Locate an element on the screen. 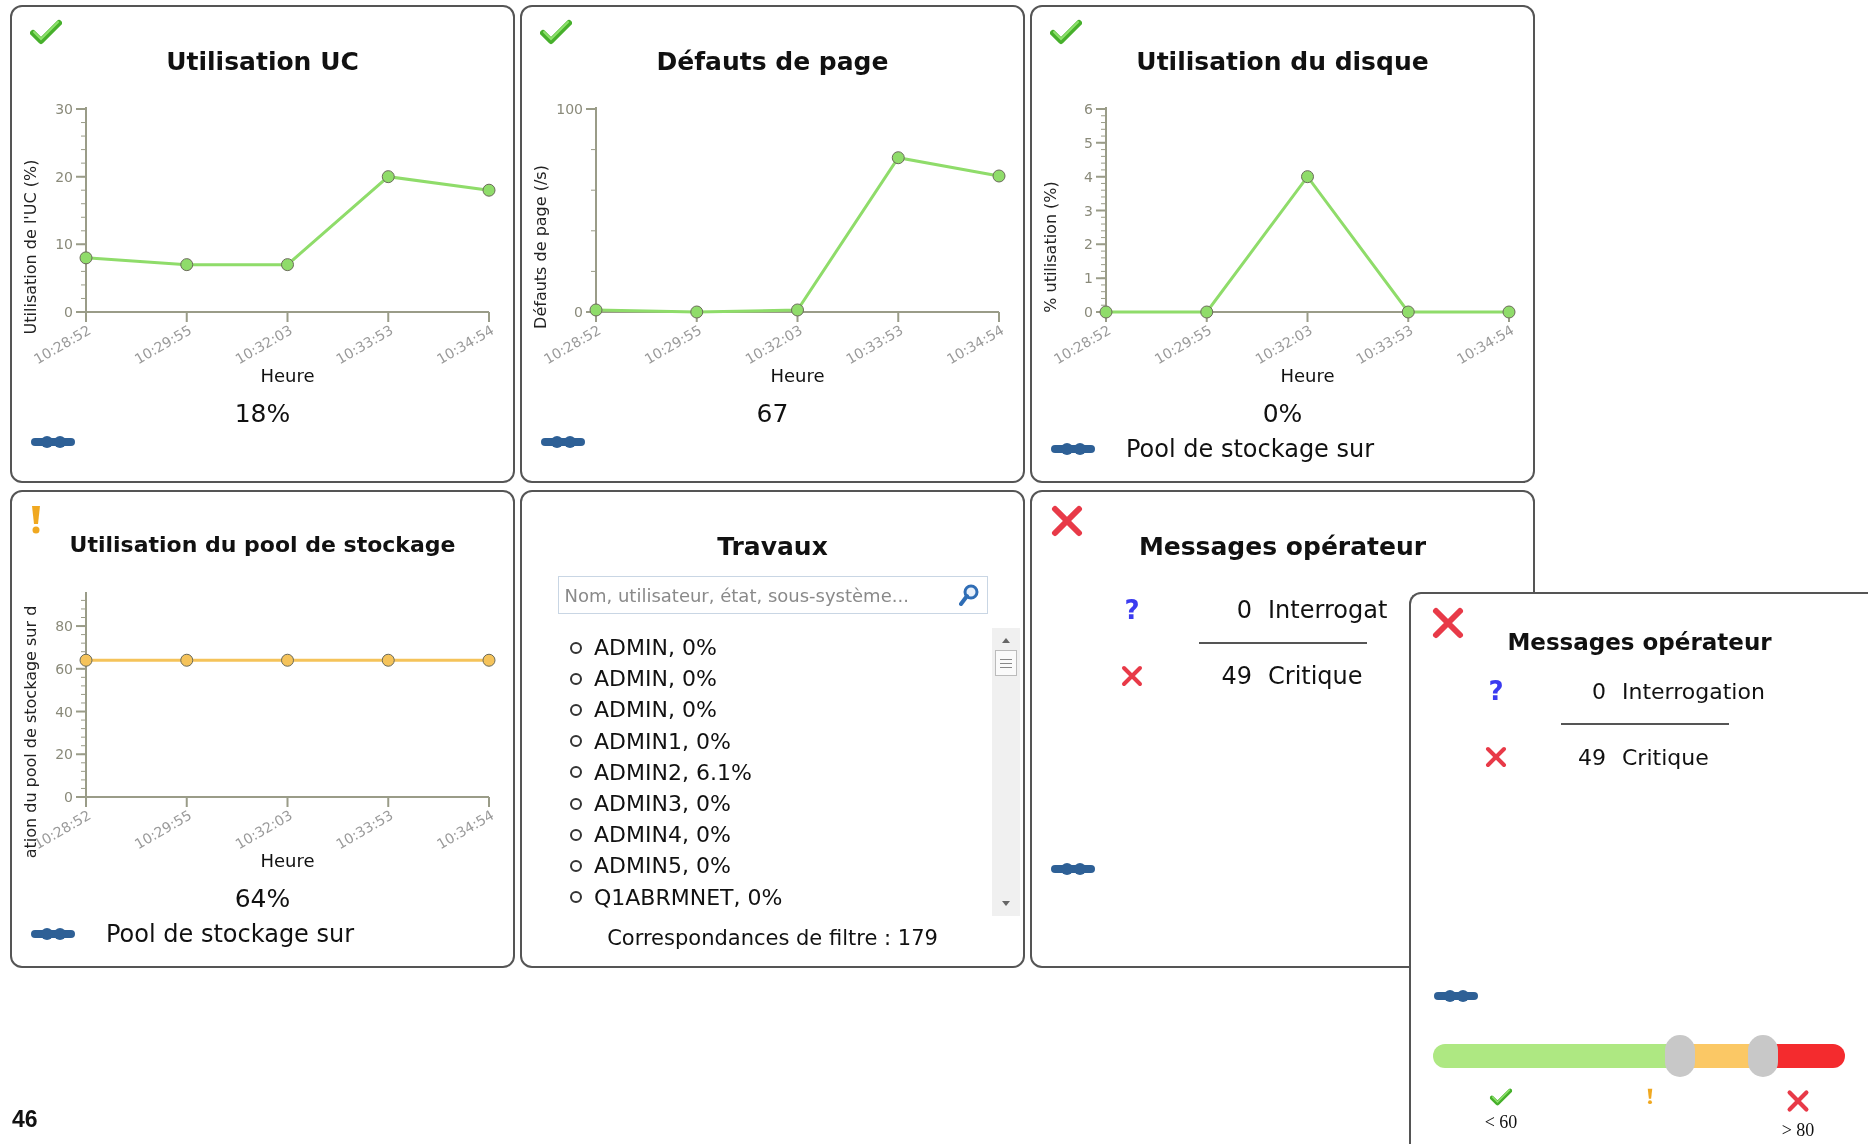 The image size is (1868, 1144). scrollbar-thumb is located at coordinates (1006, 663).